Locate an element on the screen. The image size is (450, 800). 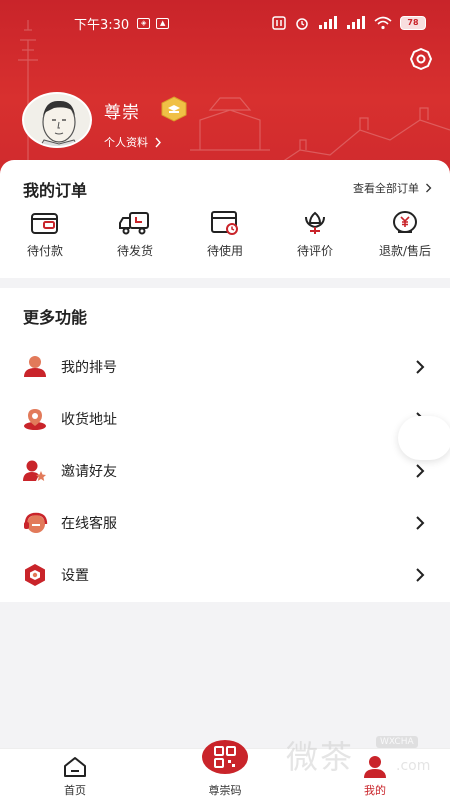
order-label: 待付款 is located at coordinates (44, 251).